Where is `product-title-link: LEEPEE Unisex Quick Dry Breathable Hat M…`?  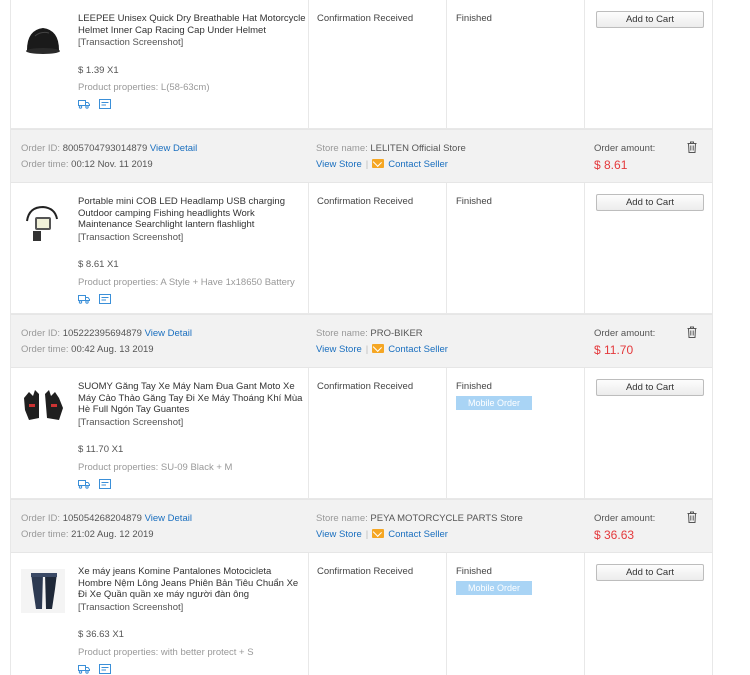
product-title-link: LEEPEE Unisex Quick Dry Breathable Hat M… is located at coordinates (192, 24).